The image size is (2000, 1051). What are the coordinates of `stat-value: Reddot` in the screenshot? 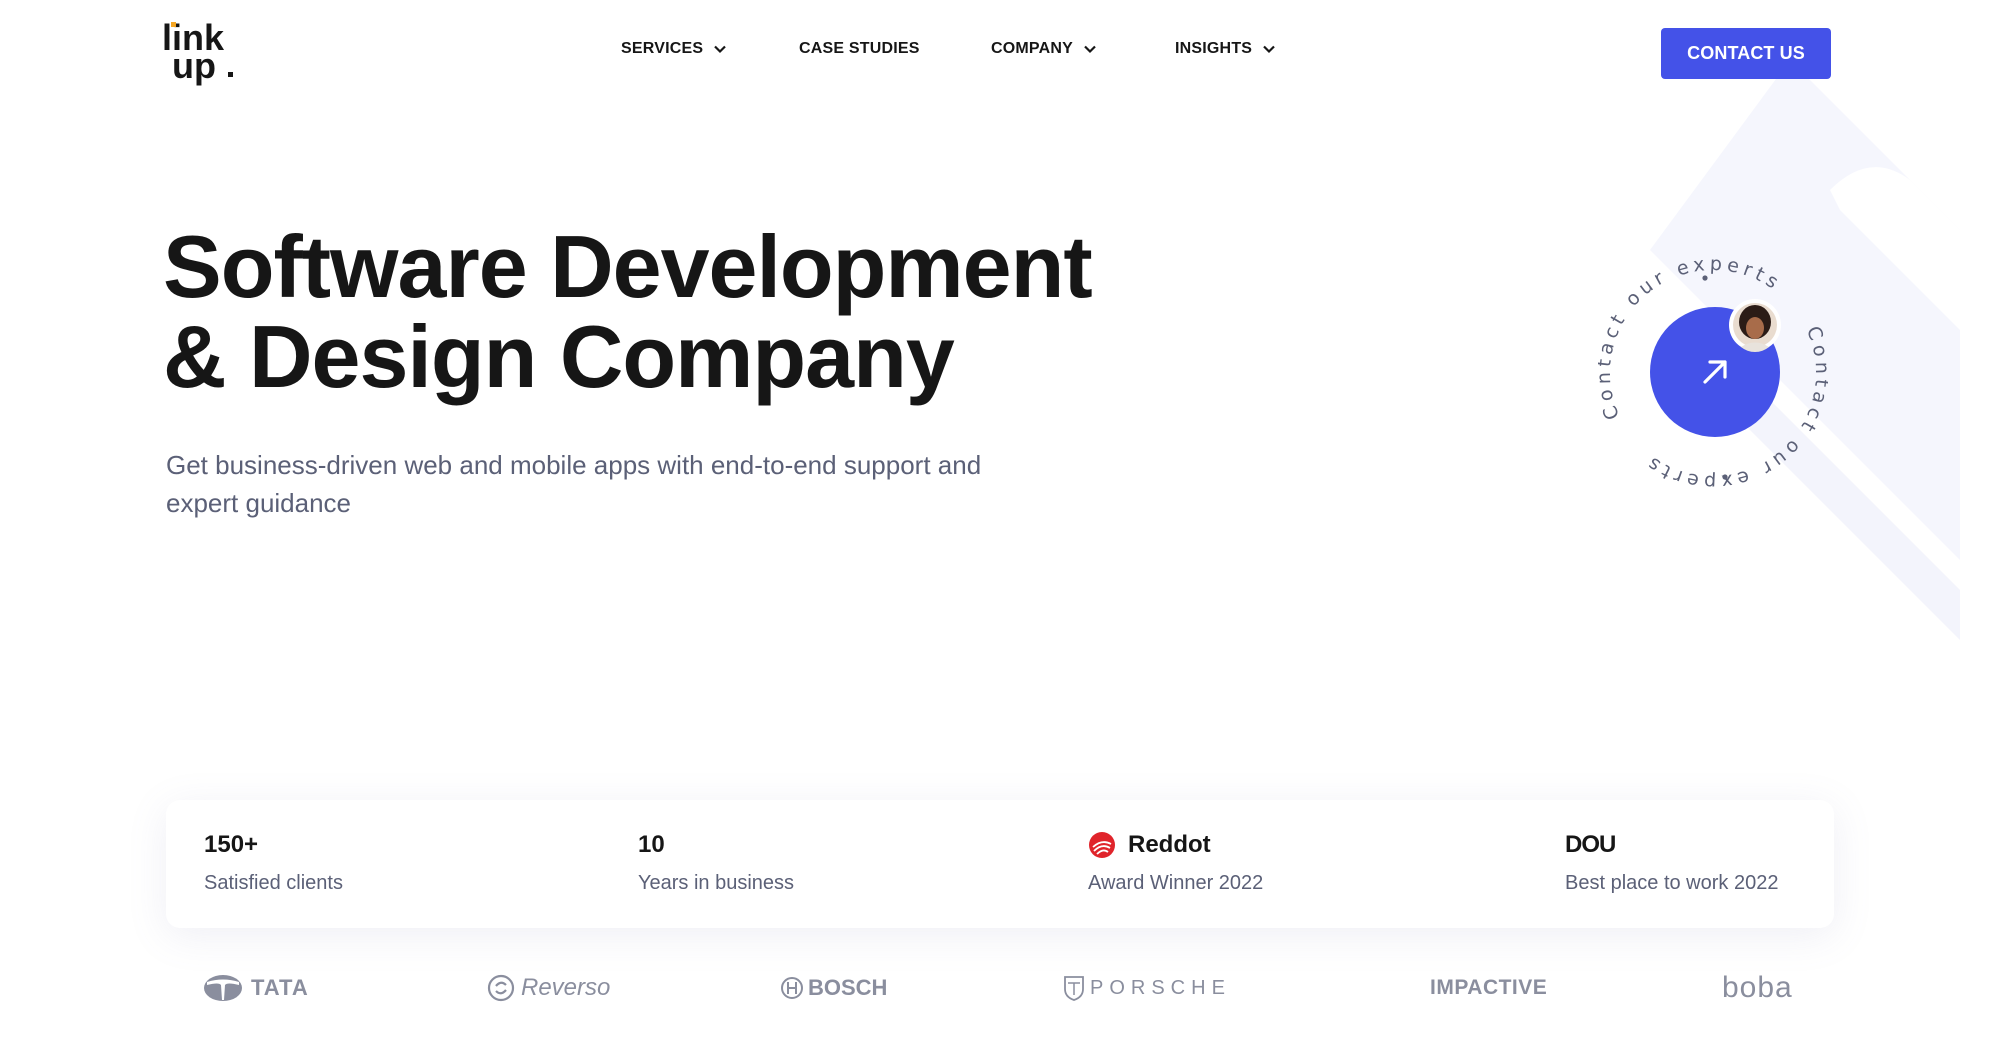 It's located at (1169, 844).